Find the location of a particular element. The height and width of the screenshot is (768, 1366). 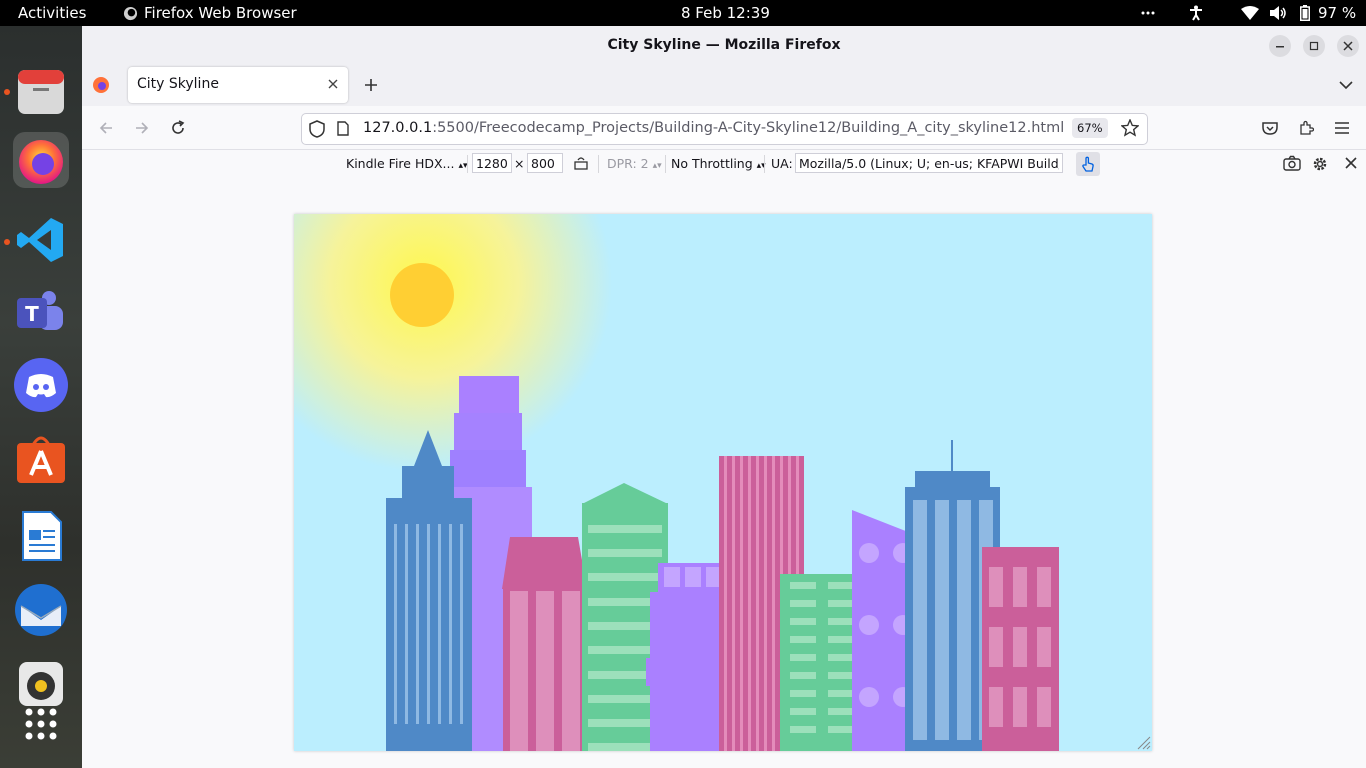

discord-app-icon is located at coordinates (41, 385).